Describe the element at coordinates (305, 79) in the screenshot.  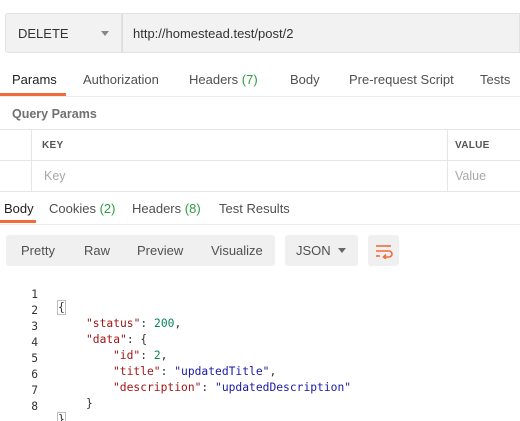
I see `tab-body: Body` at that location.